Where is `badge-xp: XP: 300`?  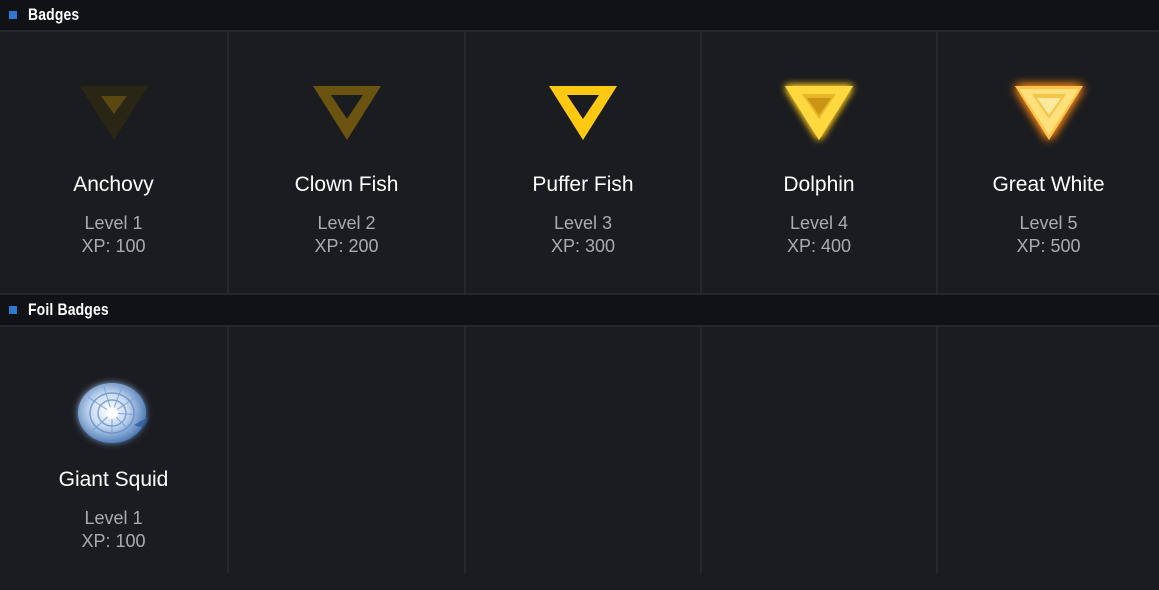
badge-xp: XP: 300 is located at coordinates (583, 246).